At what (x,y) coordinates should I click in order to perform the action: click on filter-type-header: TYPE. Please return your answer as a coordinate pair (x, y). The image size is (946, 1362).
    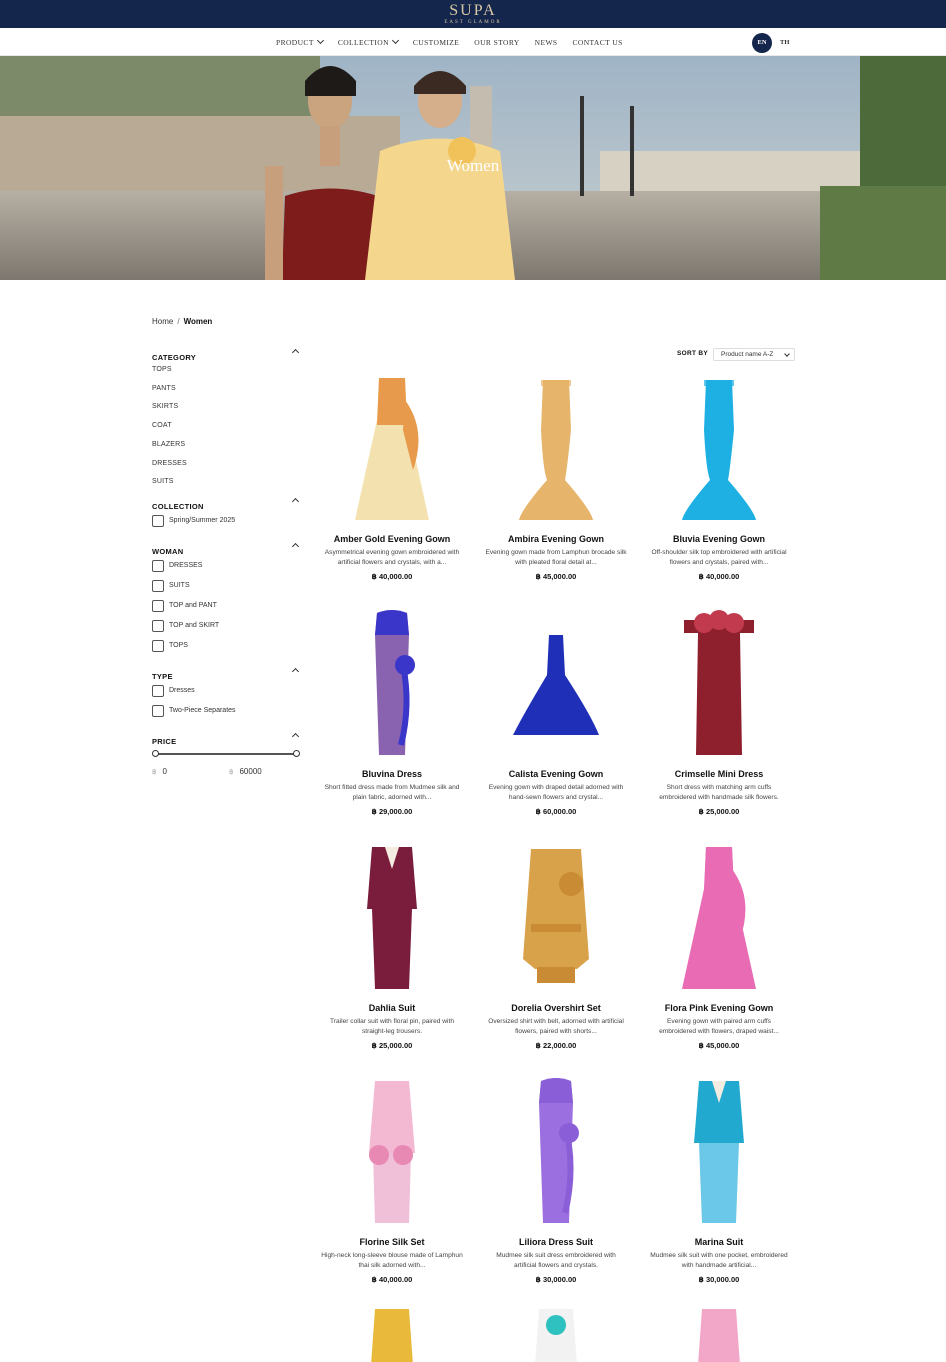
    Looking at the image, I should click on (226, 673).